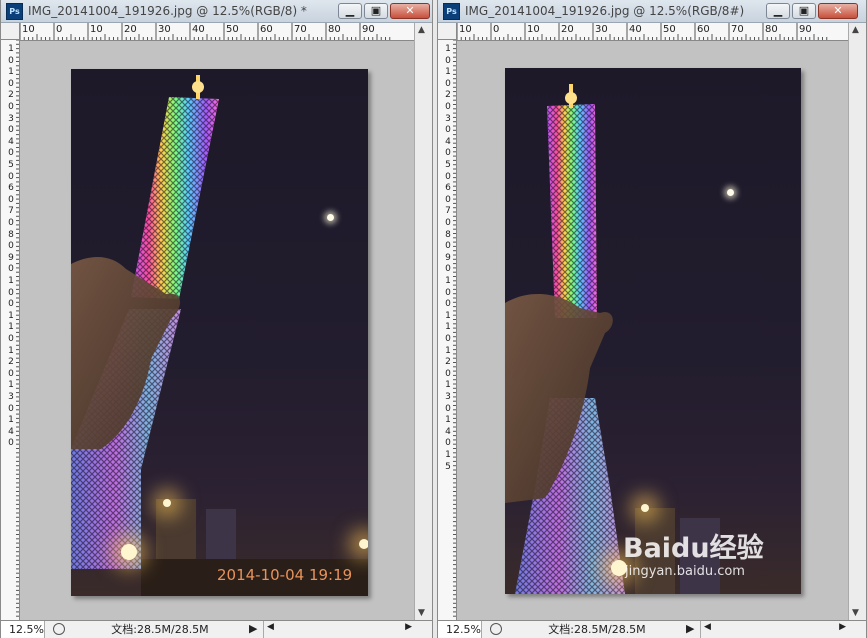  What do you see at coordinates (605, 11) in the screenshot?
I see `document-title: IMG_20141004_191926.jpg @ 12.5%(RGB/8#)` at bounding box center [605, 11].